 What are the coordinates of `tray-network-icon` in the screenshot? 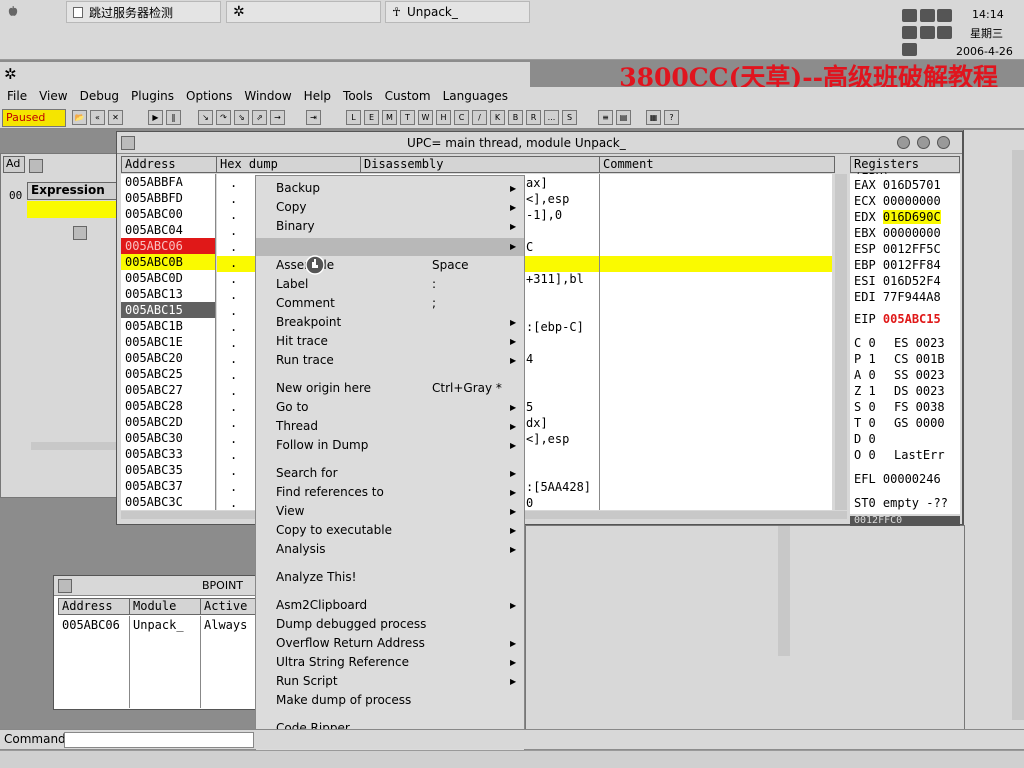 It's located at (909, 32).